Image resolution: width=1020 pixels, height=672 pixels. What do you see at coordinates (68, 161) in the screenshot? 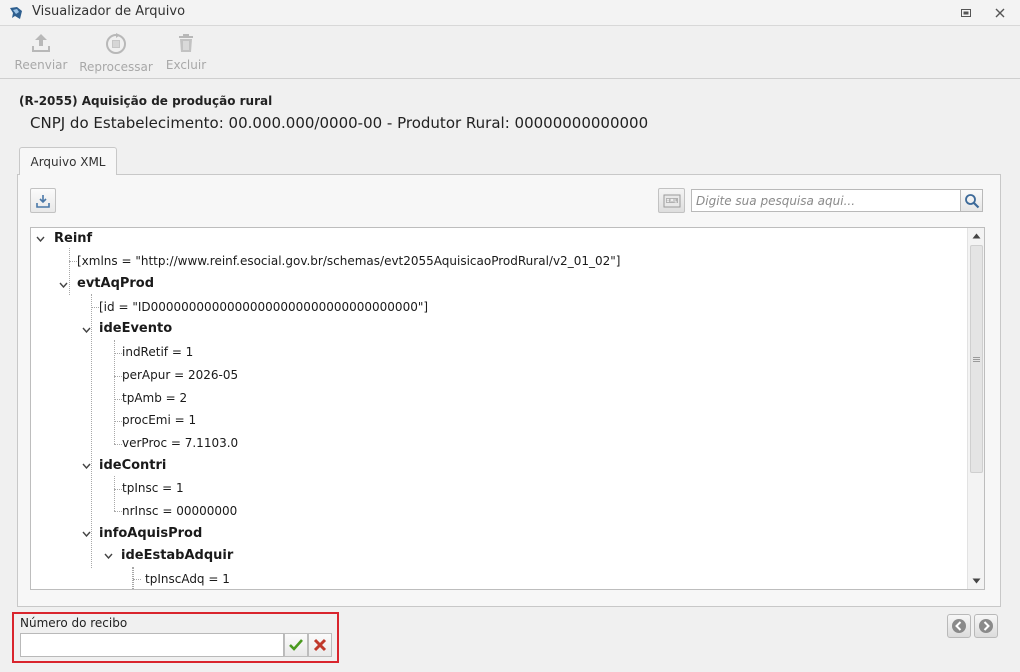
I see `tab-arquivo-xml: Arquivo XML` at bounding box center [68, 161].